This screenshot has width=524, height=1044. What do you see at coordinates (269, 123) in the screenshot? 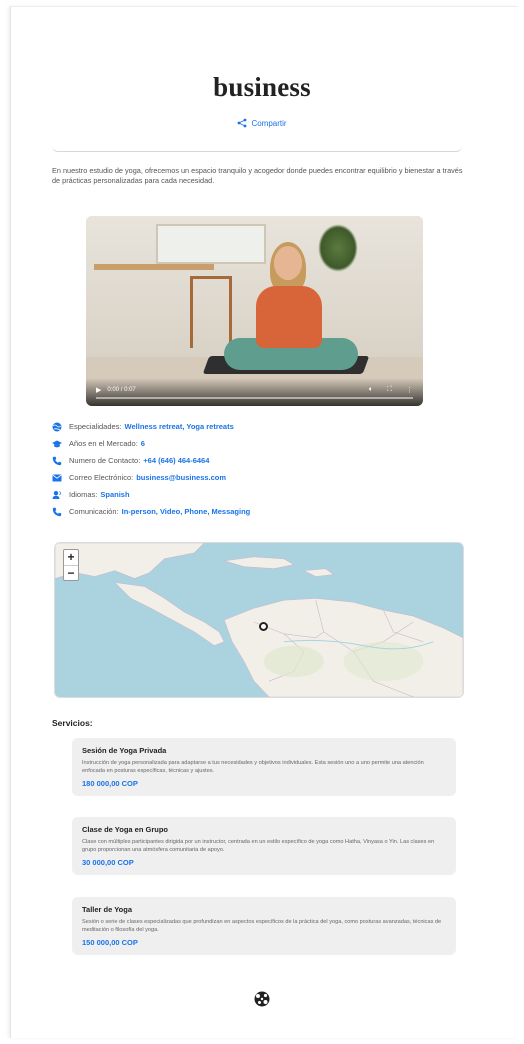
I see `share-label: Compartir` at bounding box center [269, 123].